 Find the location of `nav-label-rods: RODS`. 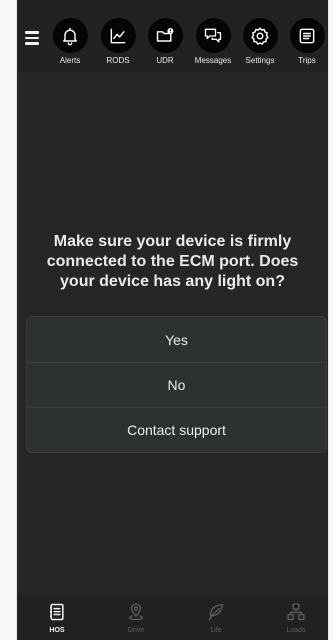

nav-label-rods: RODS is located at coordinates (118, 60).